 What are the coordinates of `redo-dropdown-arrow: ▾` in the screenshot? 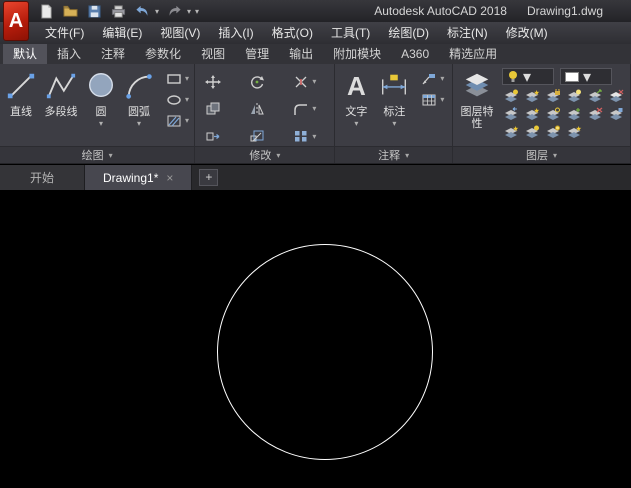 It's located at (189, 11).